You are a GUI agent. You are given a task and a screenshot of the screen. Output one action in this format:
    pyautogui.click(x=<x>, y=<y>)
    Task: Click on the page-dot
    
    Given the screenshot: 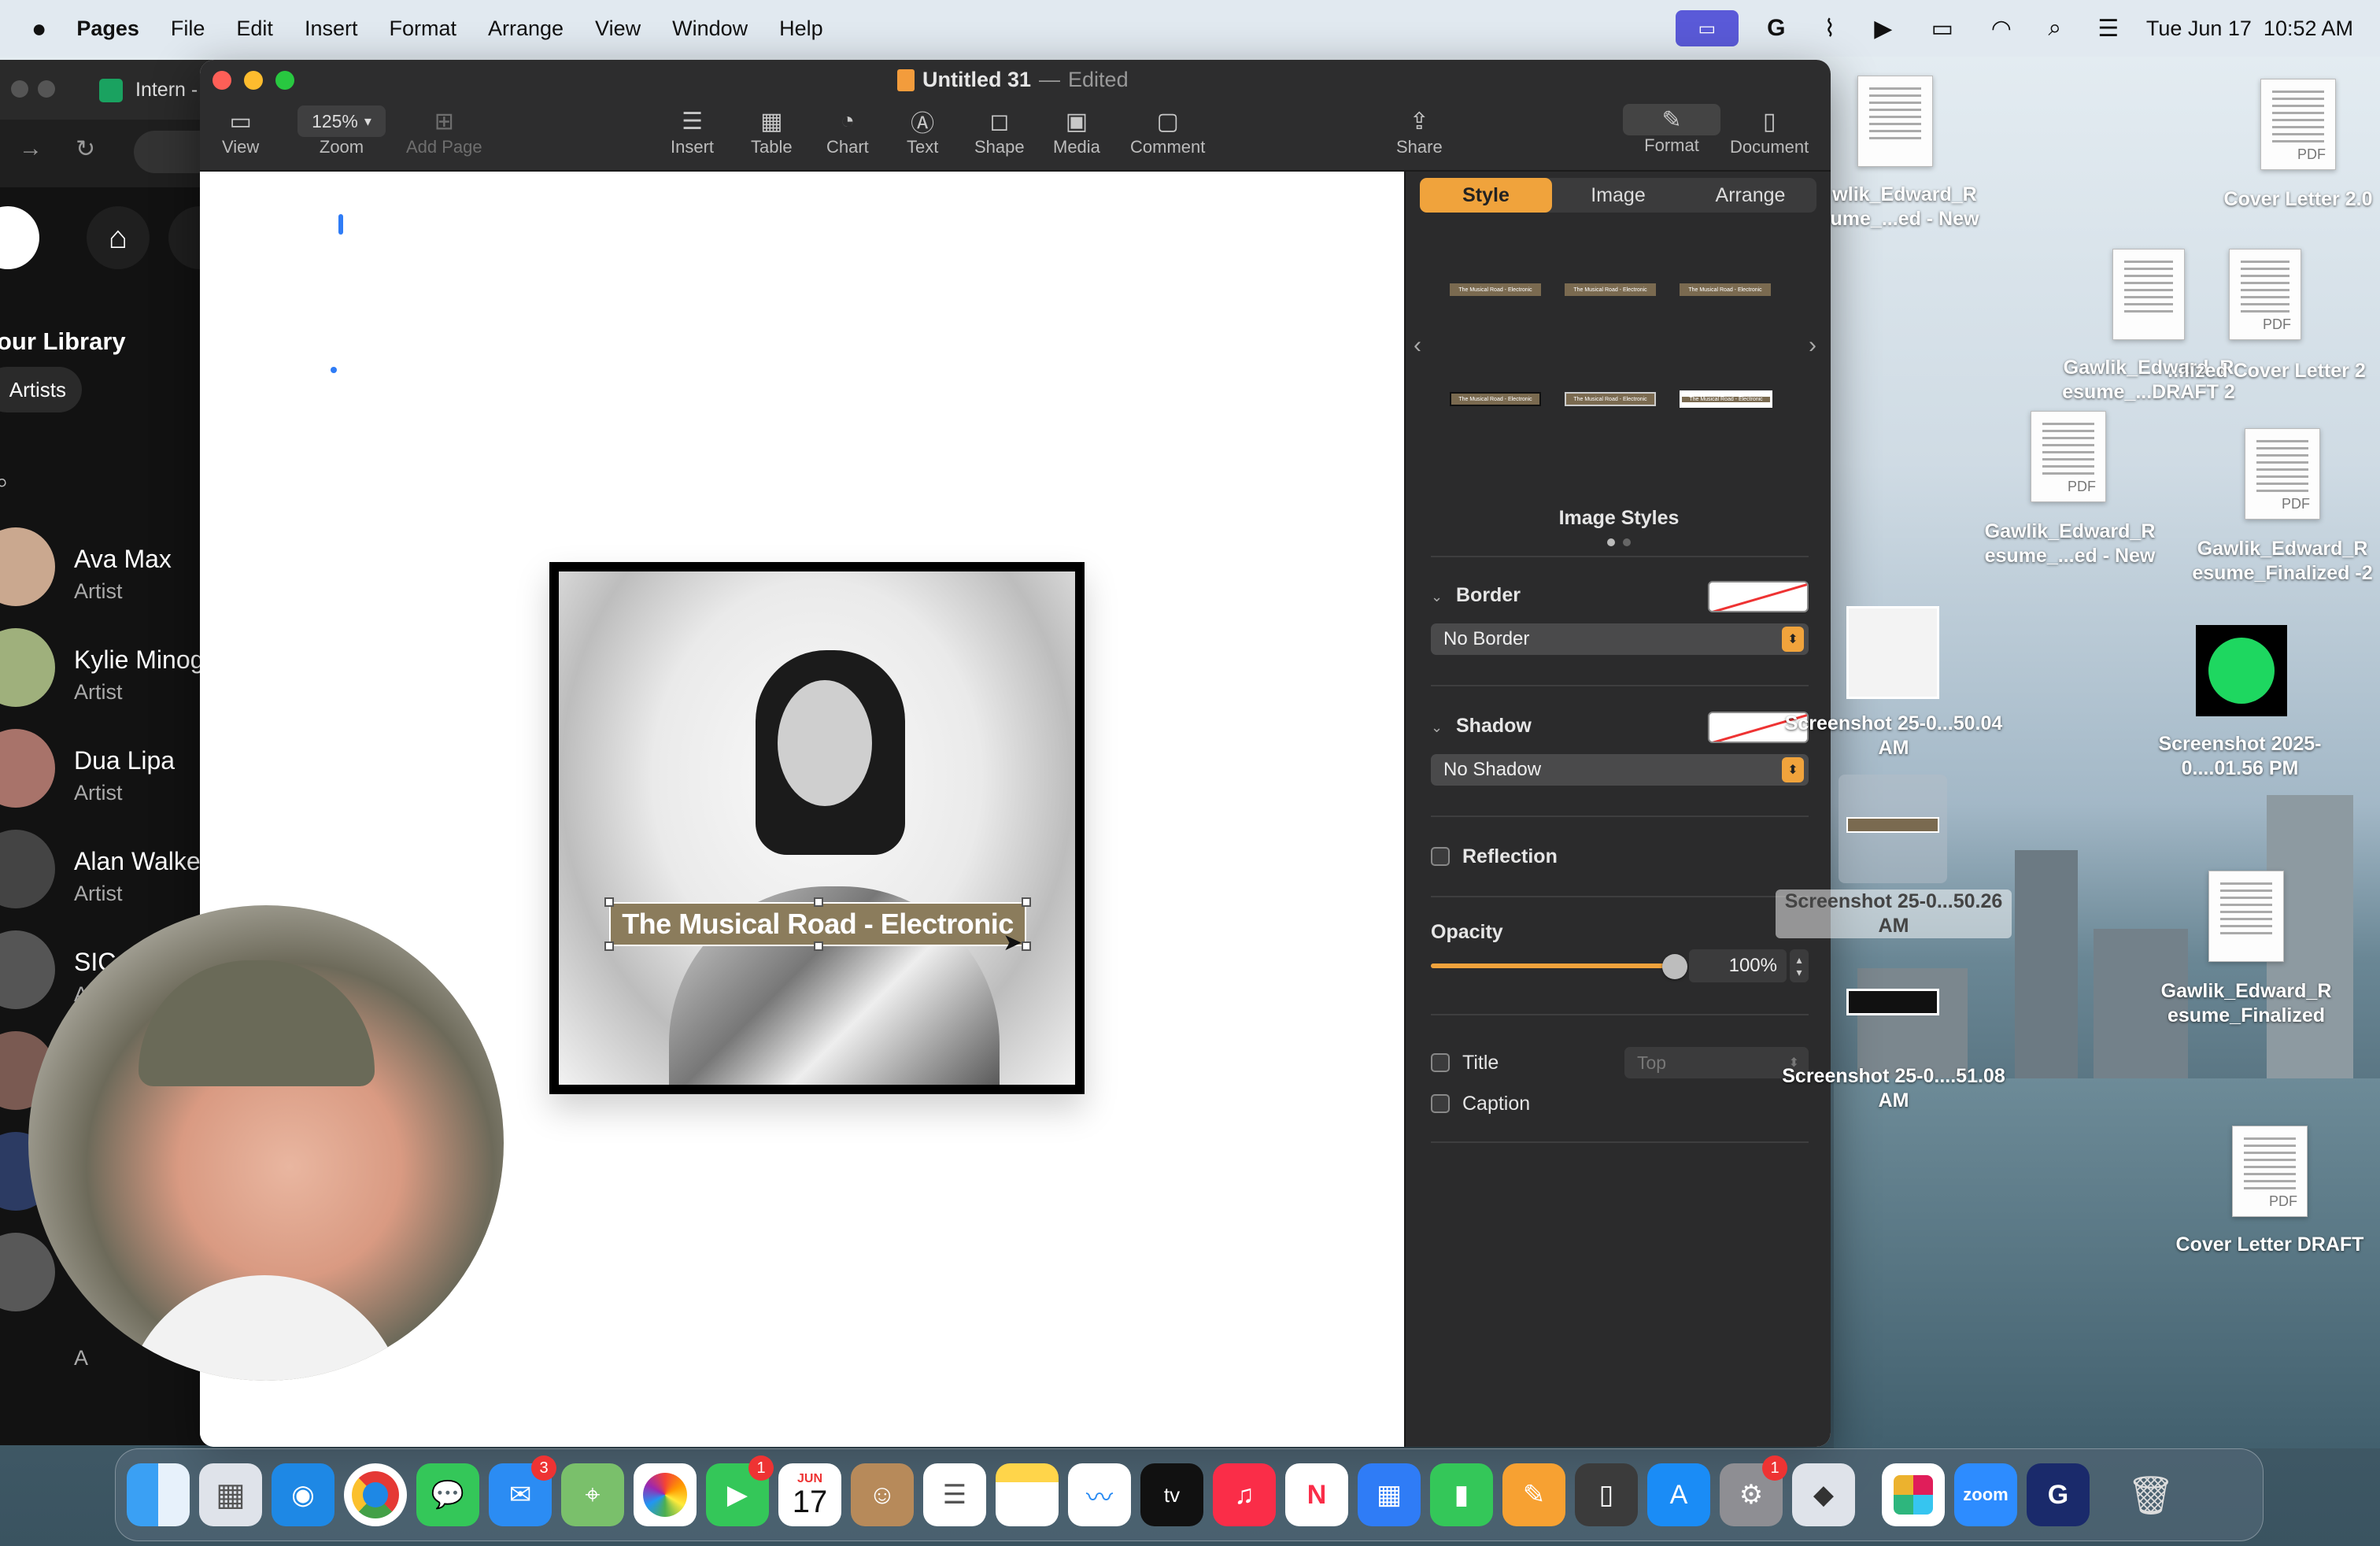 What is the action you would take?
    pyautogui.click(x=1627, y=542)
    